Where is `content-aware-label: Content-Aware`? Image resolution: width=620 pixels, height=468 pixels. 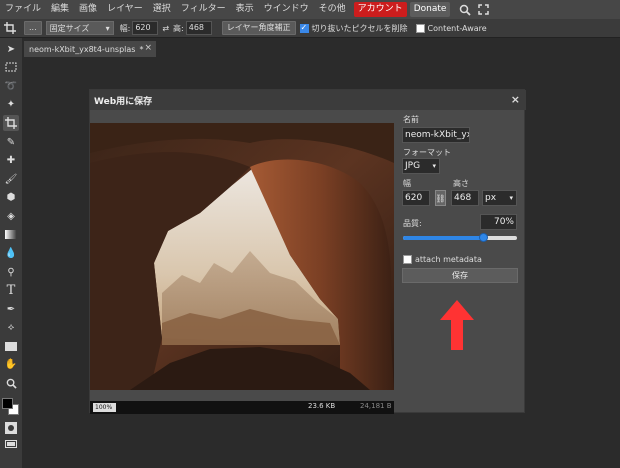 content-aware-label: Content-Aware is located at coordinates (457, 28).